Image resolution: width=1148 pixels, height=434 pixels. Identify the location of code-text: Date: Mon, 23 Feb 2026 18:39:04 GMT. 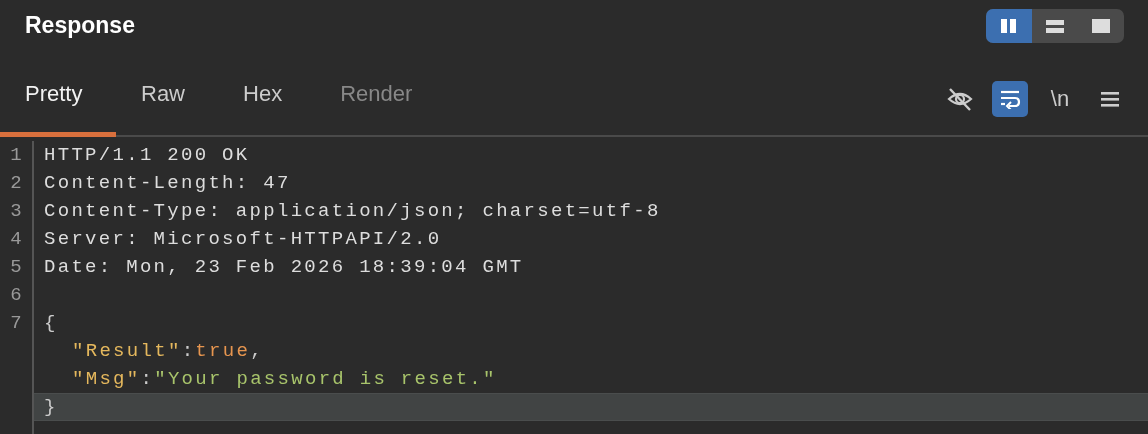
(284, 267).